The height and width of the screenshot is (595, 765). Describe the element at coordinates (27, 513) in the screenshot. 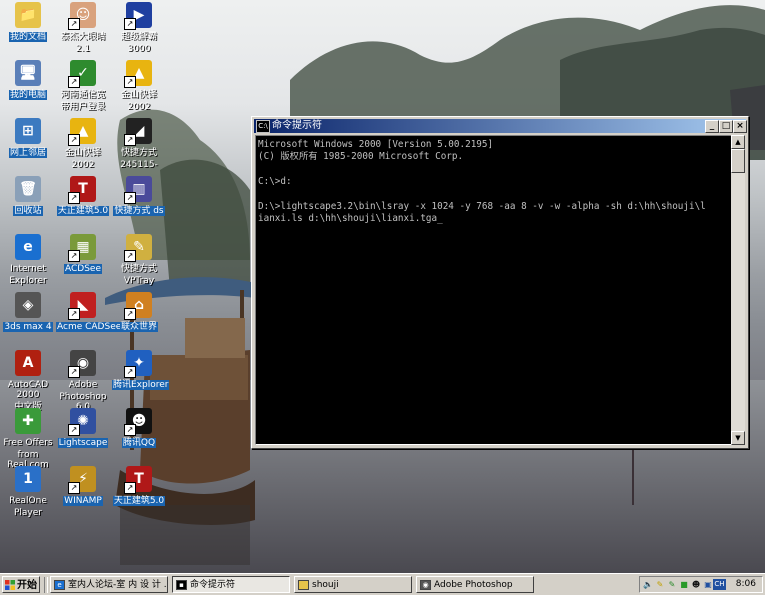

I see `desktop-icon-label: Player` at that location.